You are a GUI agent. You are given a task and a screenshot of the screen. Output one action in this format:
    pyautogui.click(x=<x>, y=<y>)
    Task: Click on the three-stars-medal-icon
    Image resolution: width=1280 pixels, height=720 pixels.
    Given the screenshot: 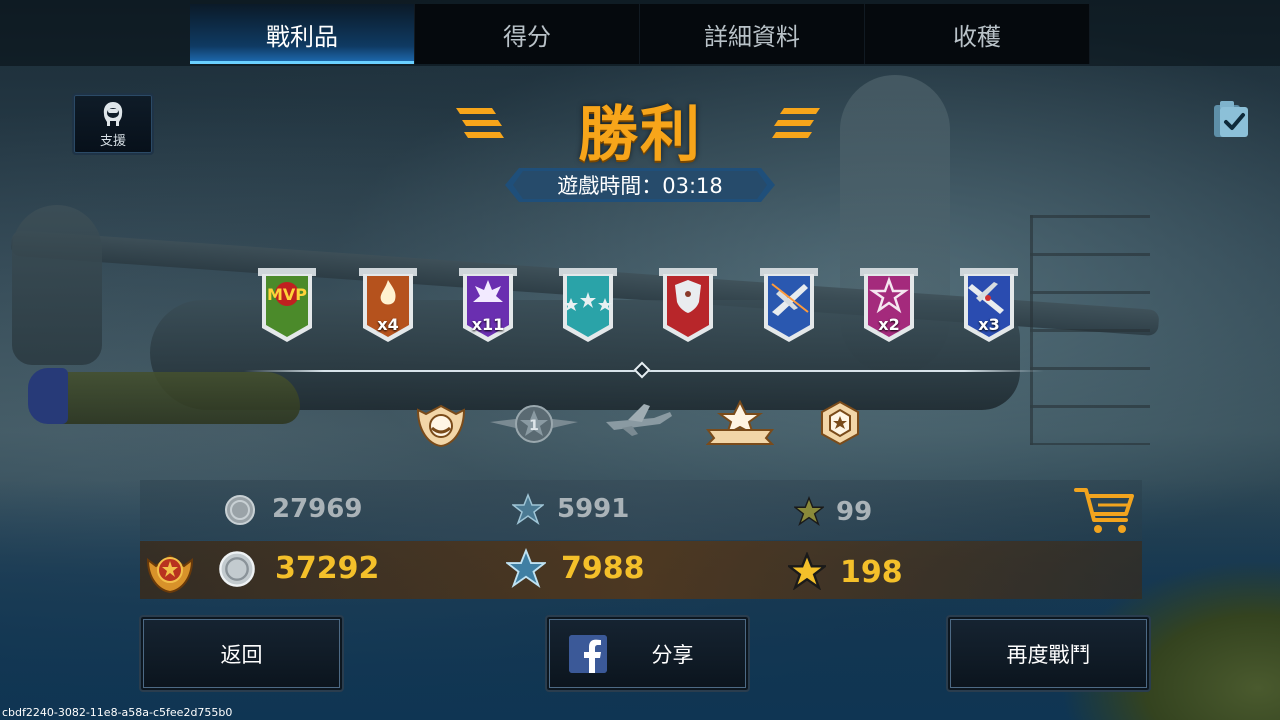 What is the action you would take?
    pyautogui.click(x=588, y=305)
    